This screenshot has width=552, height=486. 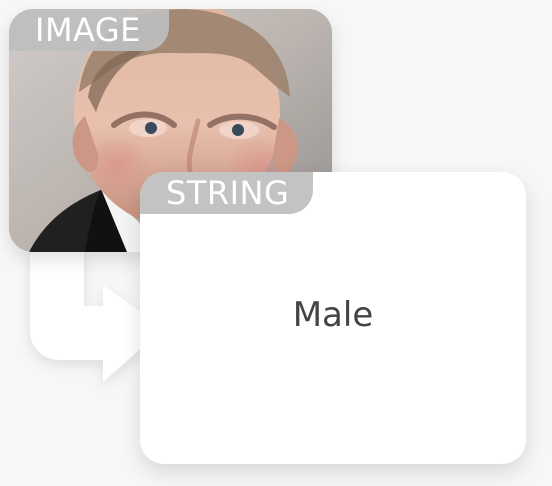 I want to click on classification-result: Male, so click(x=333, y=315).